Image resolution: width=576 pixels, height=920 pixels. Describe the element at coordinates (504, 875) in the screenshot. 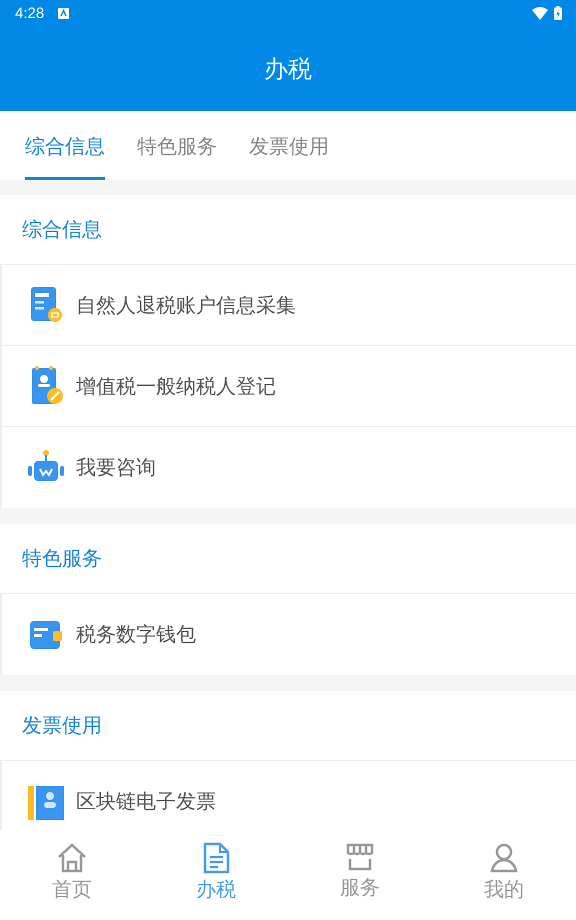

I see `nav-tab: 我的` at that location.